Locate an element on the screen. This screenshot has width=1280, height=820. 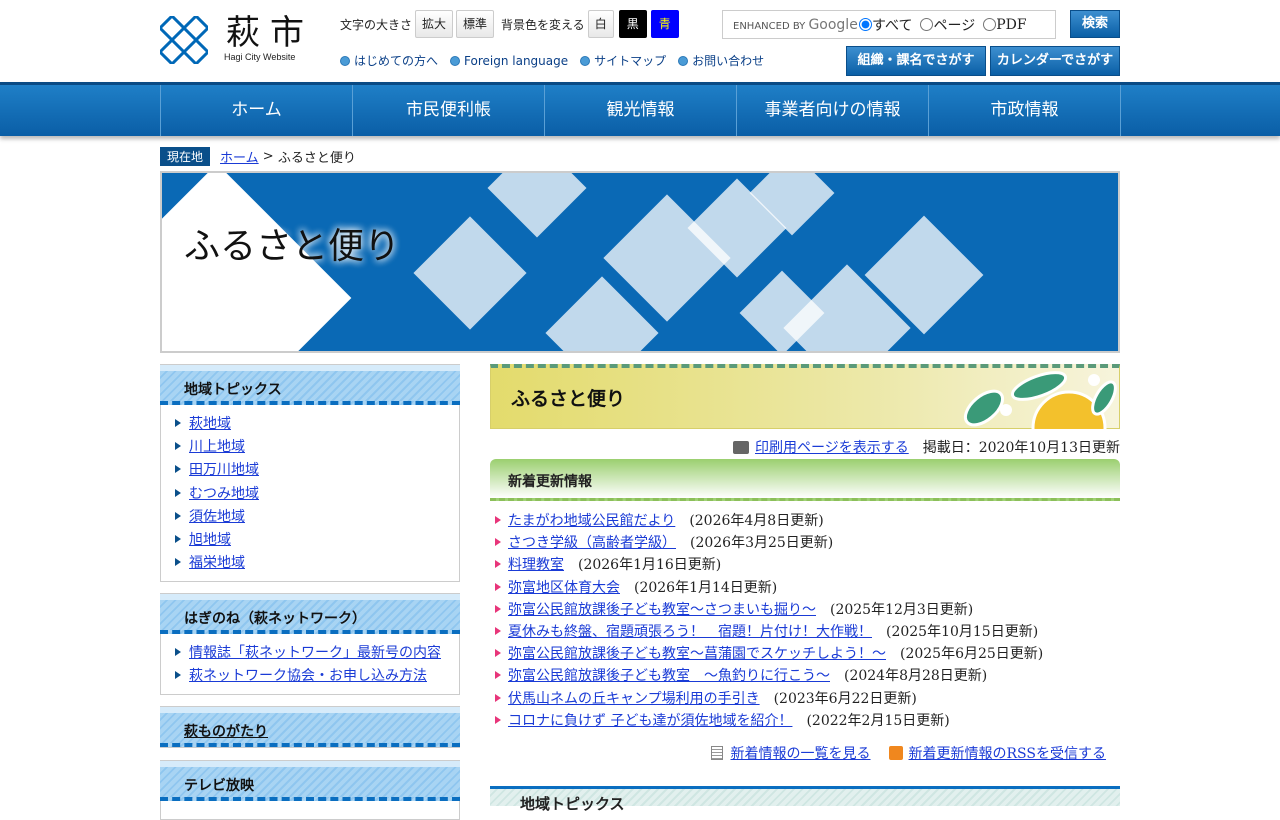
sidebar-link: 川上地域 is located at coordinates (317, 445).